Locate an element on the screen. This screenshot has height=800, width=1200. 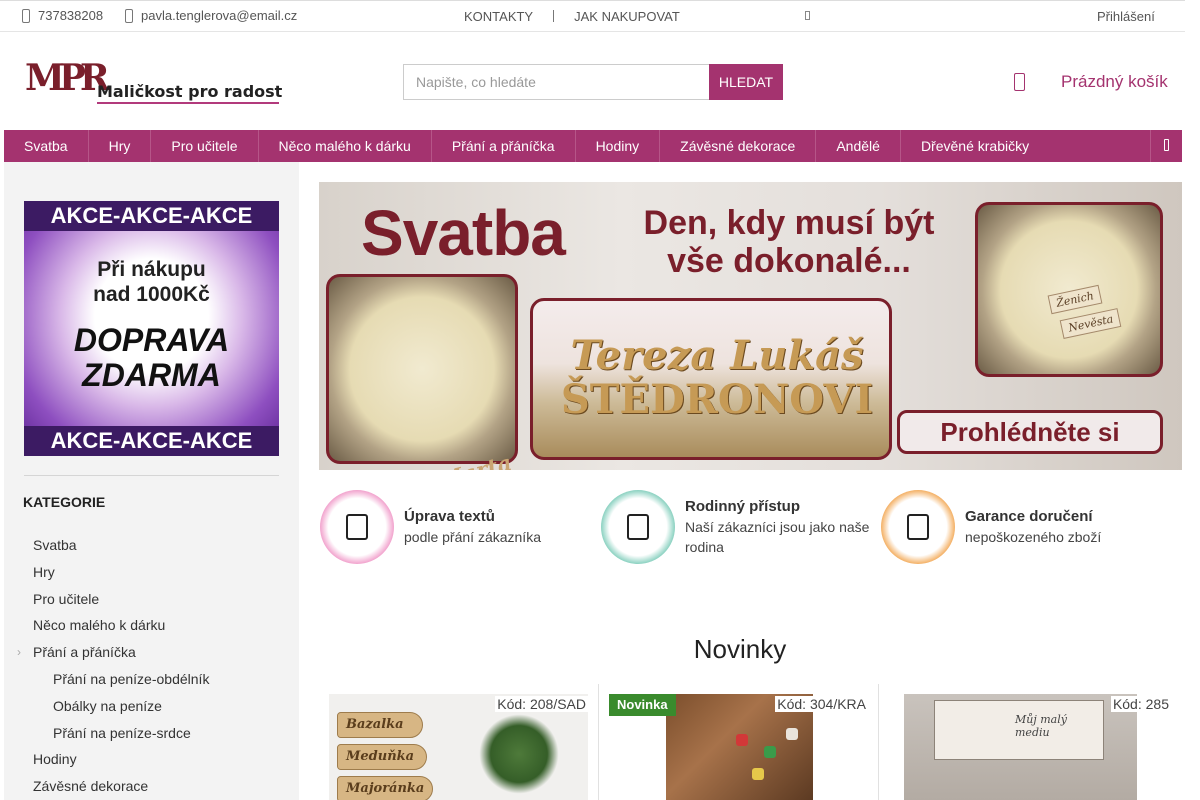
cart-label: Prázdný košík is located at coordinates (1114, 81).